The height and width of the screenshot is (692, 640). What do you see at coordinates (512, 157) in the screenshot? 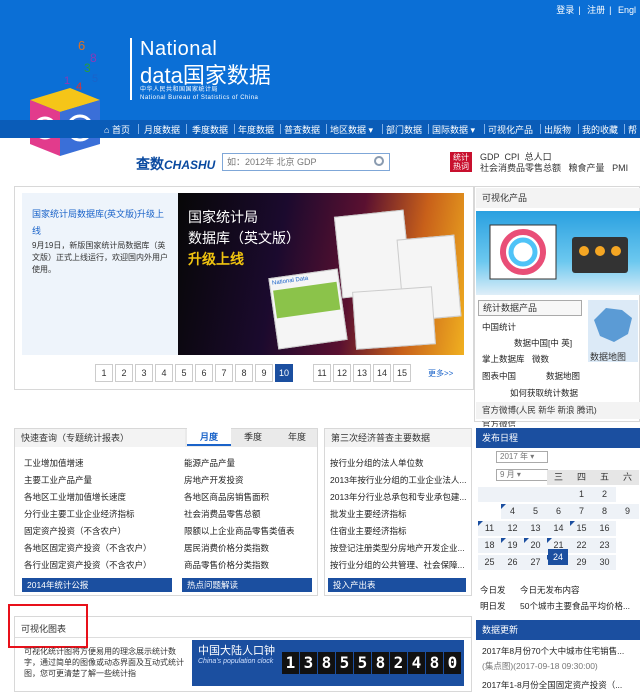
I see `hot-word: CPI` at bounding box center [512, 157].